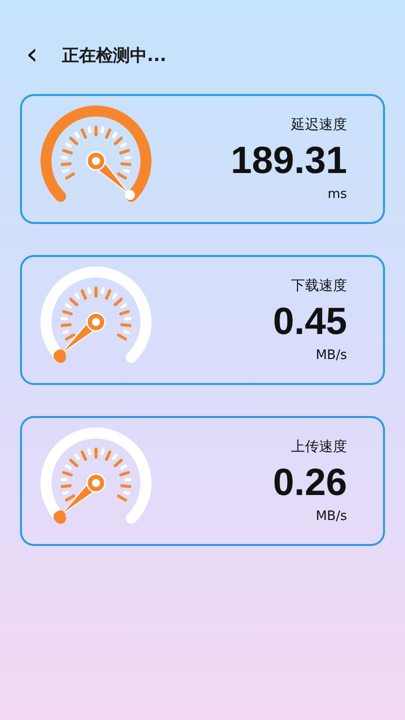 This screenshot has height=720, width=405. What do you see at coordinates (310, 483) in the screenshot?
I see `metric-value: 0.26` at bounding box center [310, 483].